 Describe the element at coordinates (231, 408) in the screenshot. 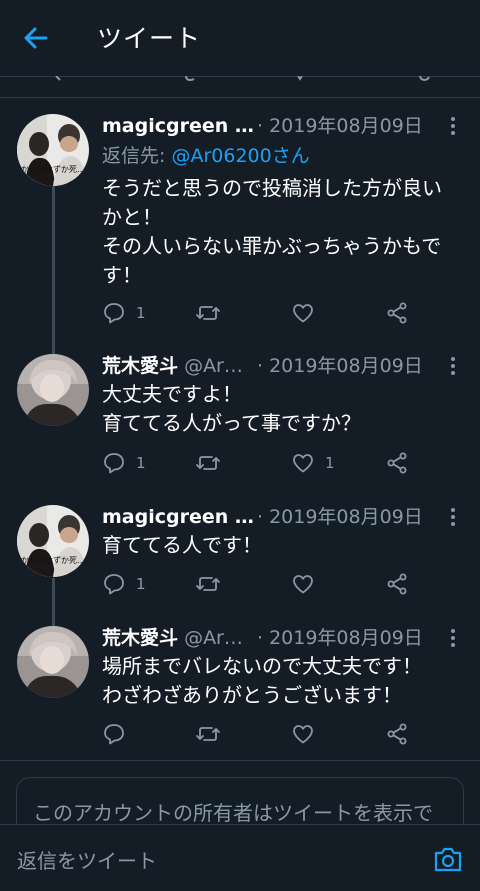

I see `tweet-text: 大丈夫ですよ！ 育ててる人がって事ですか？` at that location.